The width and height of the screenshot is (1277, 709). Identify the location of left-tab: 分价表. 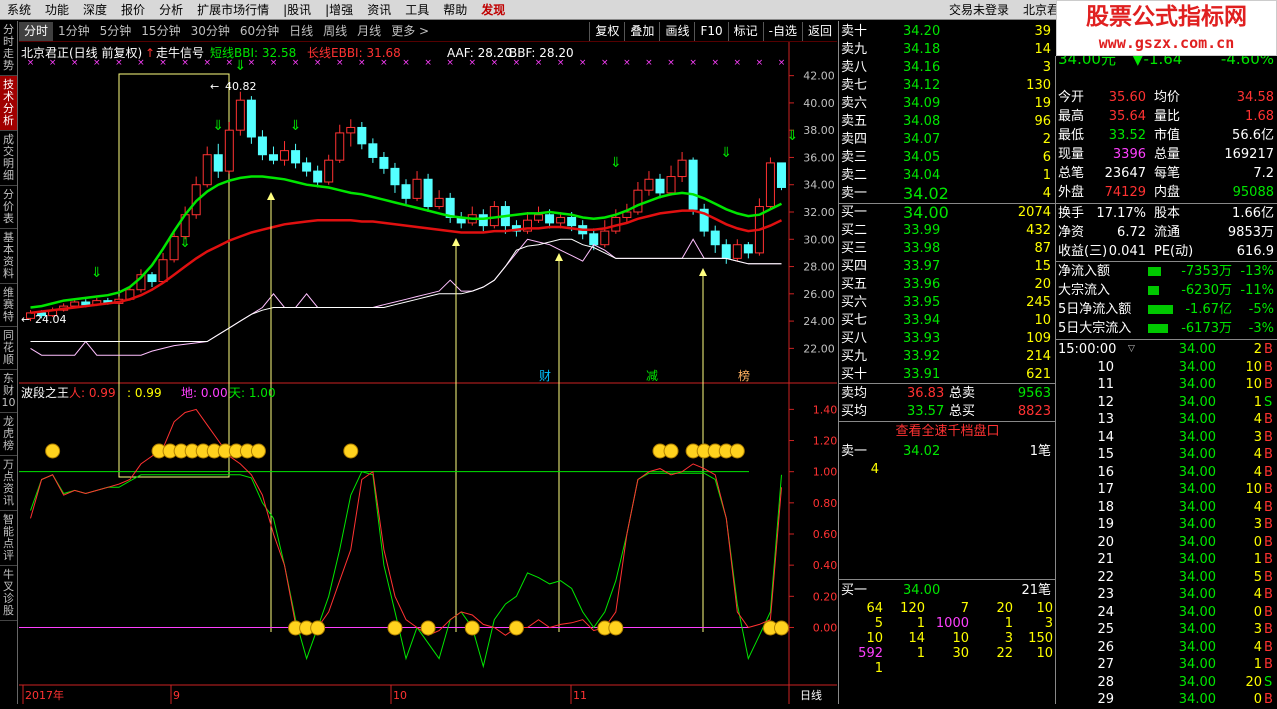
(8, 207).